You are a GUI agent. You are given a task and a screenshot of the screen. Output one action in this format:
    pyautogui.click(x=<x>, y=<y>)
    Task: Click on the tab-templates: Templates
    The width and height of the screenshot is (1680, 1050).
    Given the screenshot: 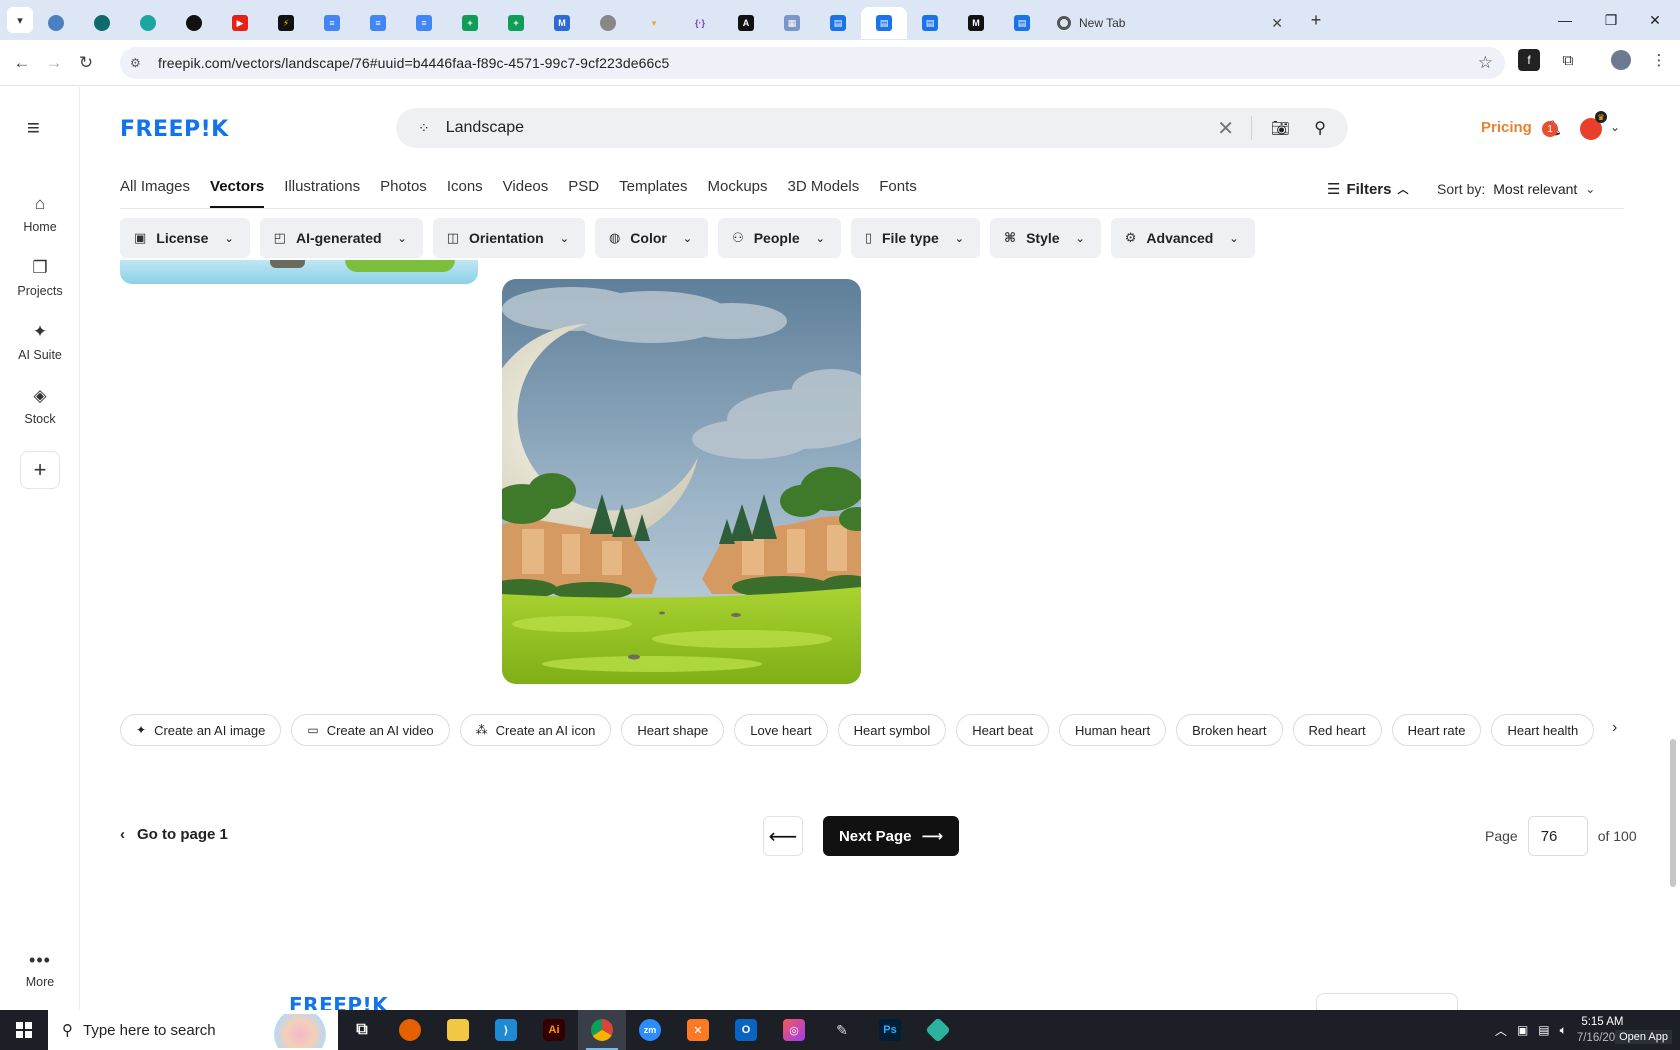 What is the action you would take?
    pyautogui.click(x=653, y=193)
    